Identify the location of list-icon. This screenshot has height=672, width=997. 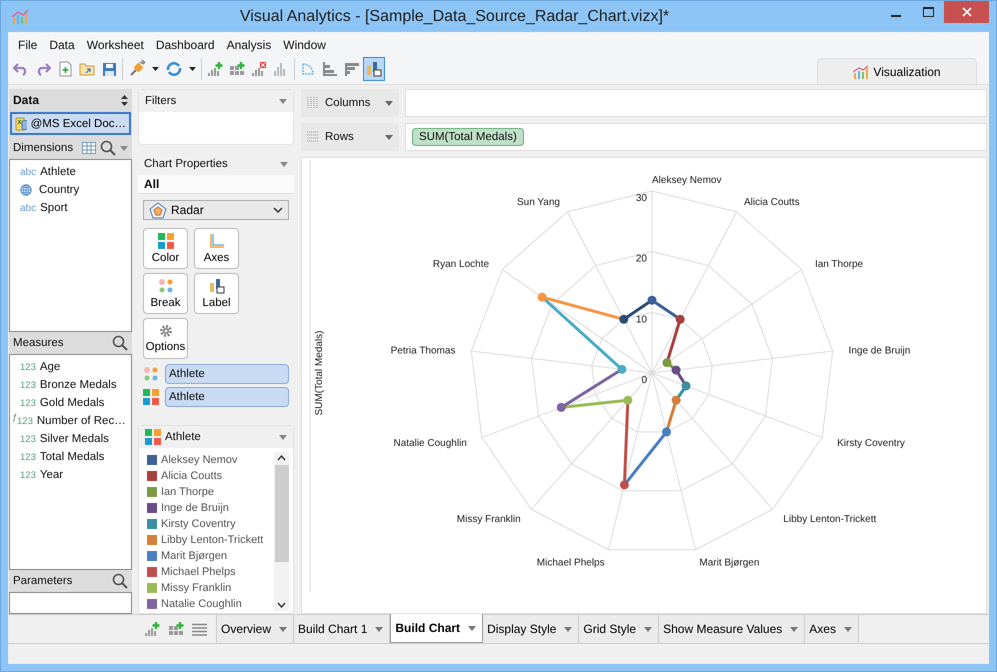
(199, 629).